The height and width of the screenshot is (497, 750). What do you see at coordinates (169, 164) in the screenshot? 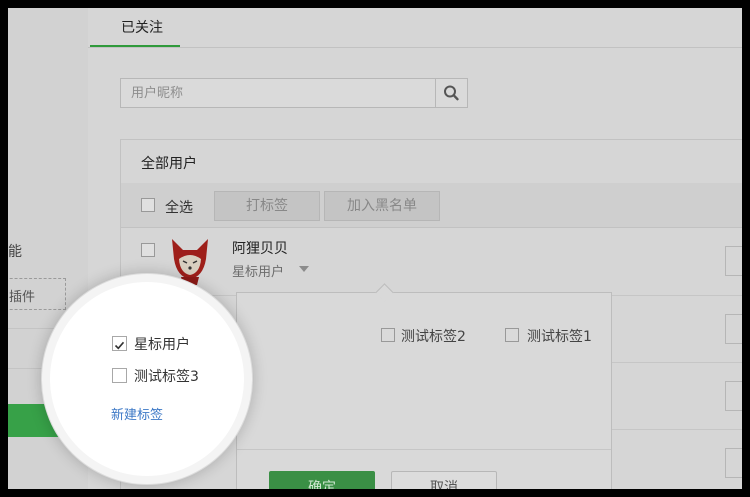
I see `user-group-title: 全部用户` at bounding box center [169, 164].